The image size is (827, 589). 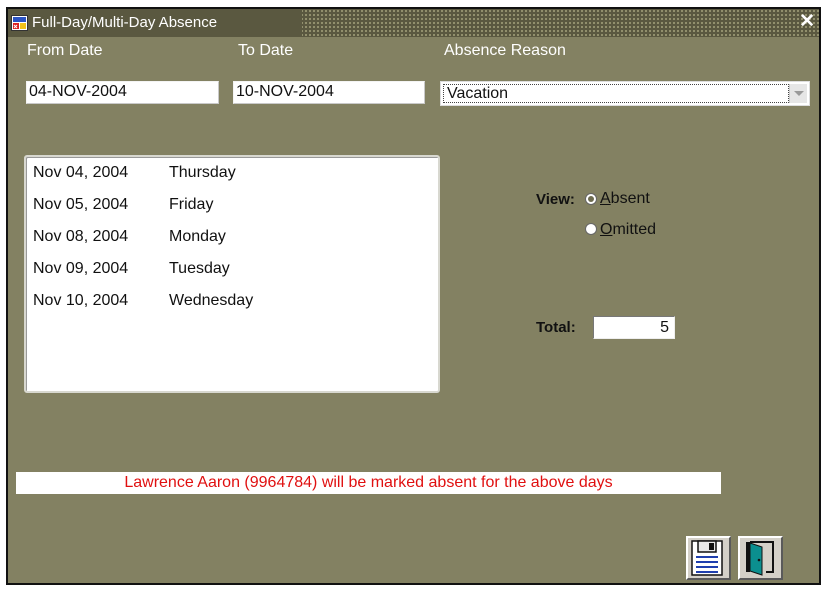 I want to click on day-date: Nov 08, 2004, so click(x=81, y=236).